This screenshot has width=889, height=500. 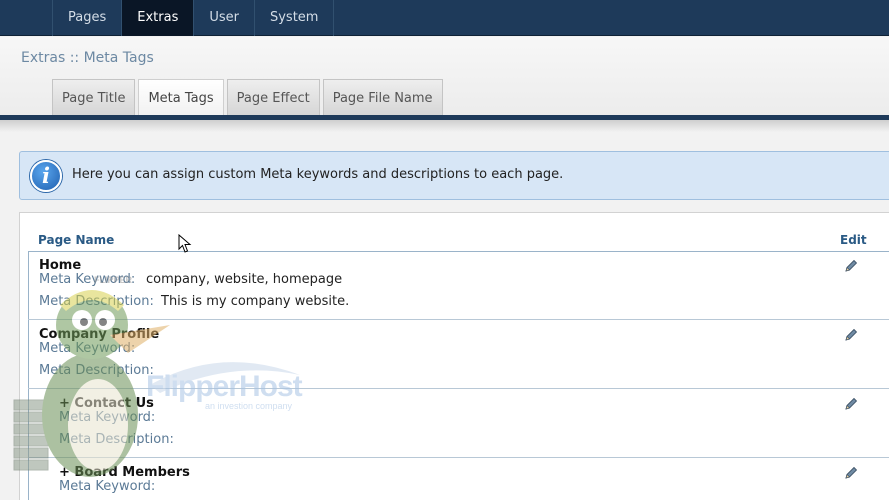 What do you see at coordinates (99, 334) in the screenshot?
I see `page-name: Company Profile` at bounding box center [99, 334].